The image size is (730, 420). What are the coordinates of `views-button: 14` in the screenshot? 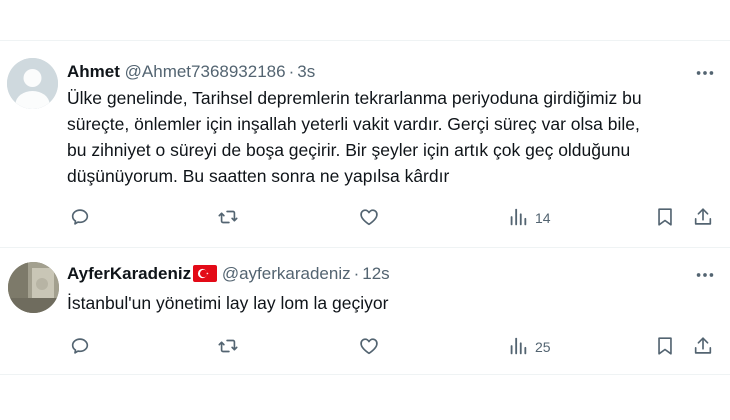 It's located at (529, 218).